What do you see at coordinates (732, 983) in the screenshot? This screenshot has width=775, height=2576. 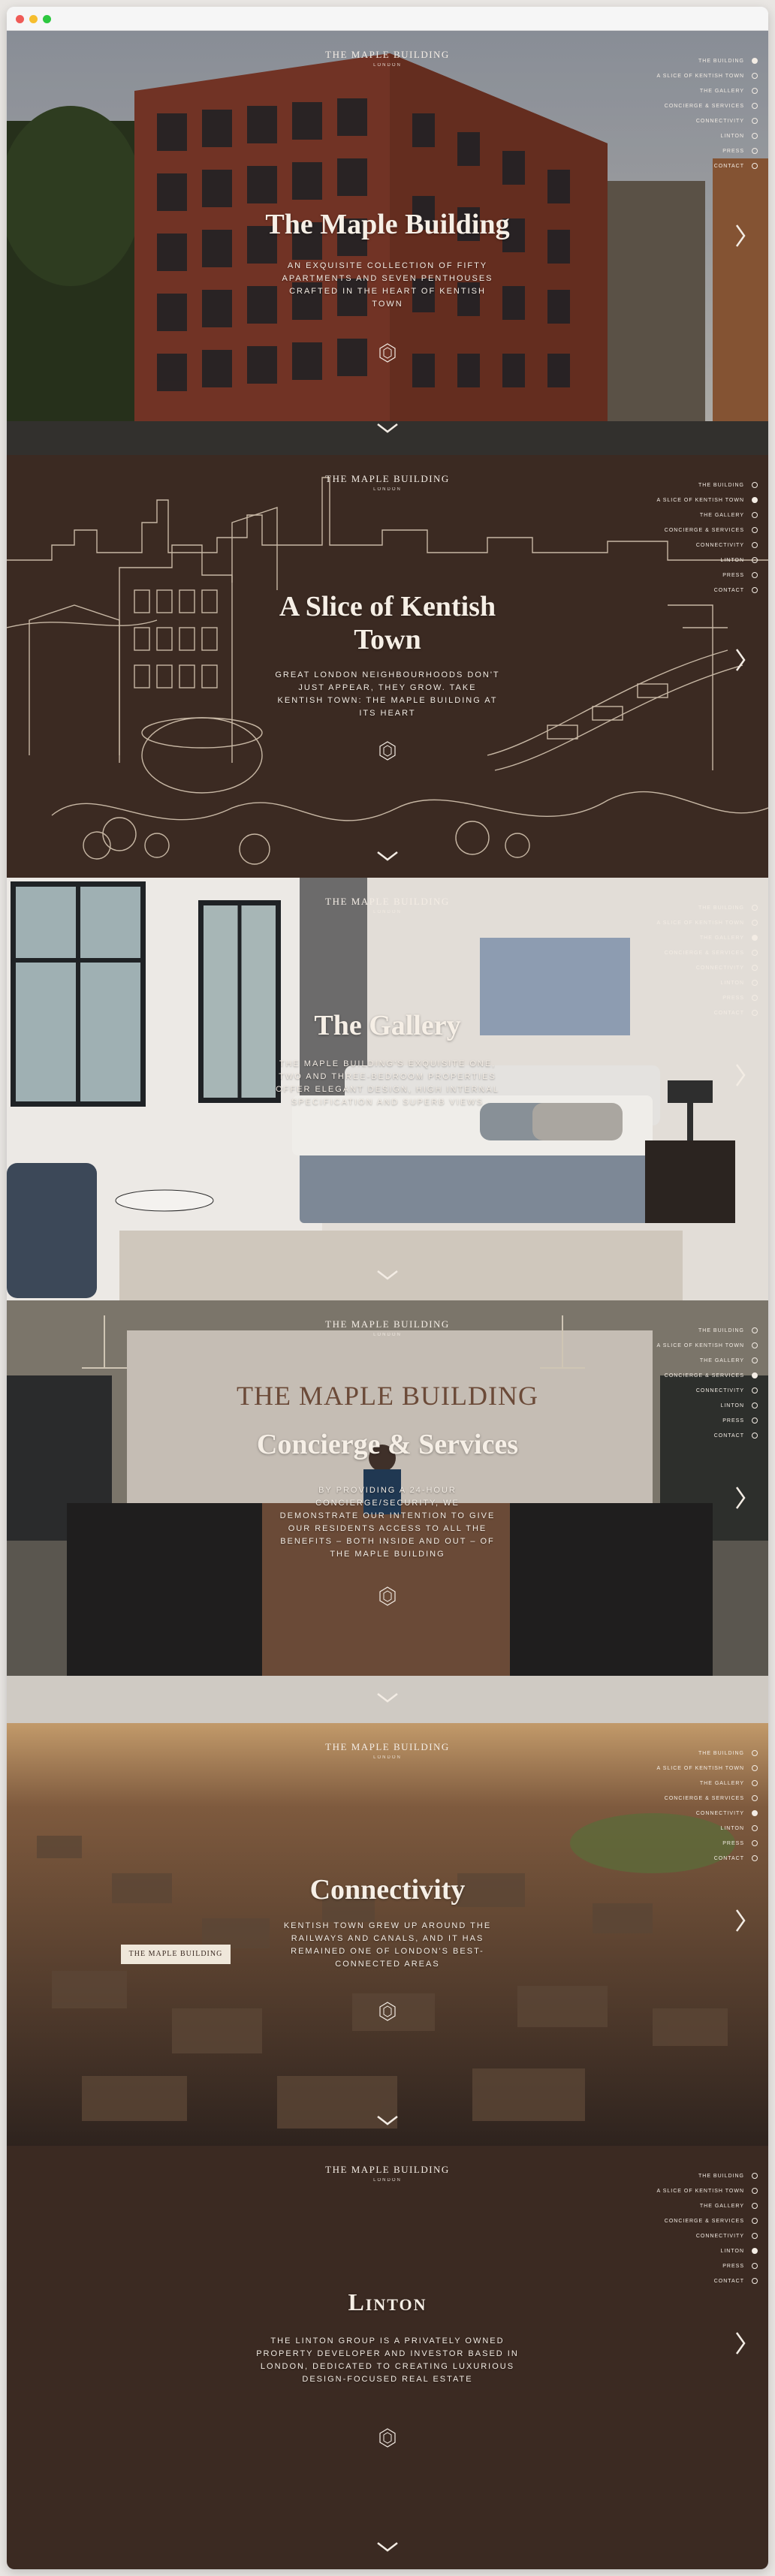 I see `nav-item-label: LINTON` at bounding box center [732, 983].